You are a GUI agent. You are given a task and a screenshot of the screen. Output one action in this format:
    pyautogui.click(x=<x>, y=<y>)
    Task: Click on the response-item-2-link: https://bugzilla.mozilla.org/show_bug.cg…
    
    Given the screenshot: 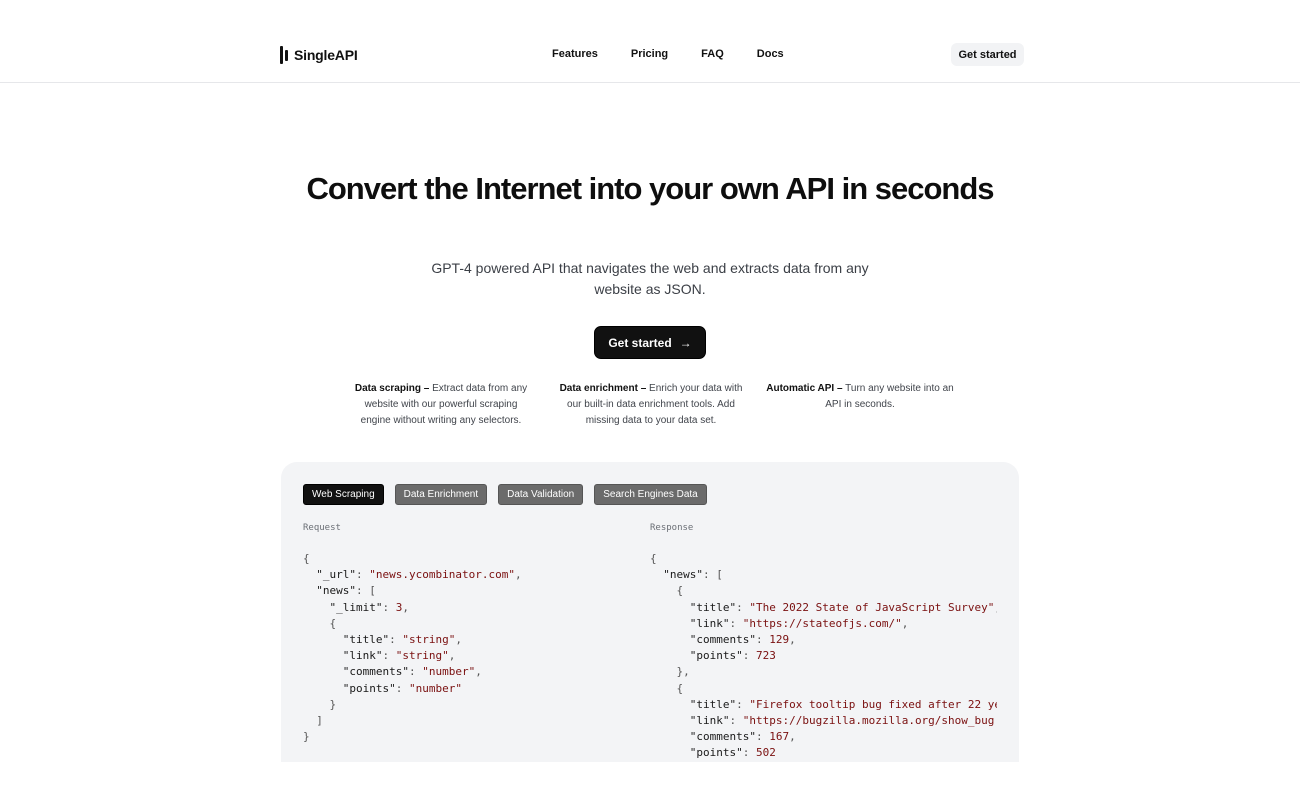 What is the action you would take?
    pyautogui.click(x=873, y=721)
    